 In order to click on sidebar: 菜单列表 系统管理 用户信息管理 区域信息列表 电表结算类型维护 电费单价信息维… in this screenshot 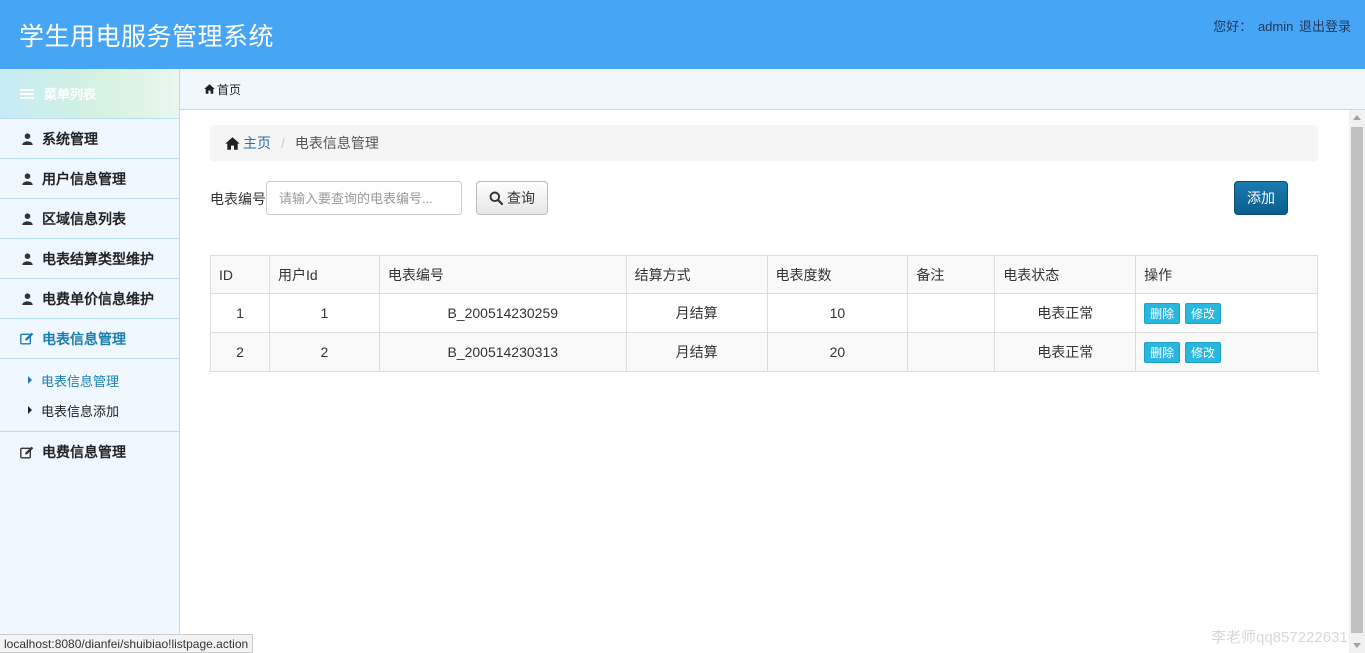, I will do `click(90, 361)`.